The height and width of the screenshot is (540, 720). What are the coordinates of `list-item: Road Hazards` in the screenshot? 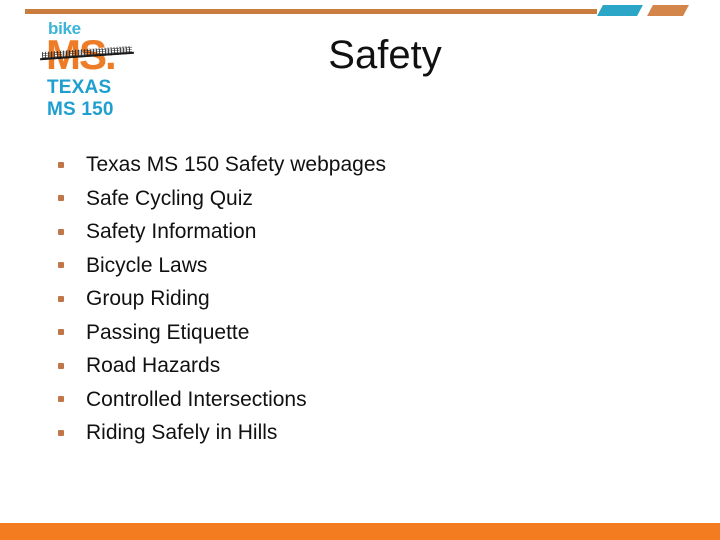 It's located at (350, 366).